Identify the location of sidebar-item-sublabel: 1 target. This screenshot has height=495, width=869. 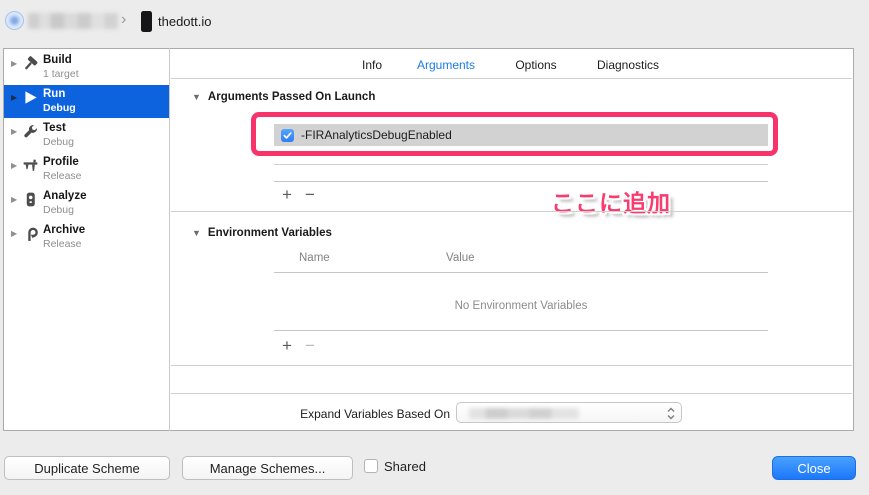
(61, 74).